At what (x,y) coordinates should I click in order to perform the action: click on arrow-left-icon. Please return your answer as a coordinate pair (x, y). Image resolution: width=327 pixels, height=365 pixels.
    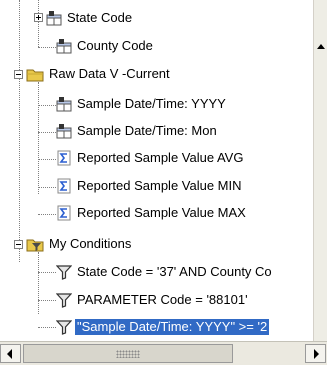
    Looking at the image, I should click on (9, 354).